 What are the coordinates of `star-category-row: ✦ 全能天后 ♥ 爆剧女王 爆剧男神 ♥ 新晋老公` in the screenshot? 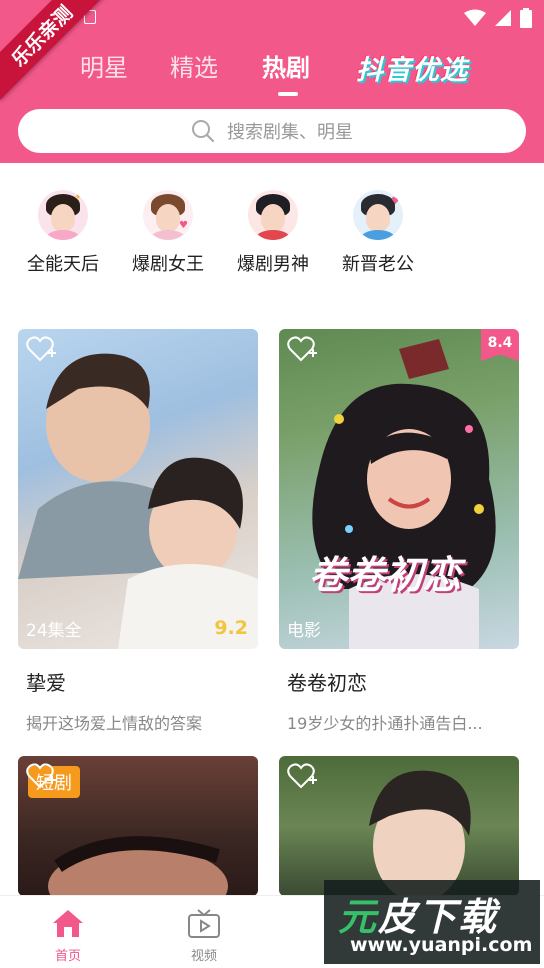 It's located at (272, 240).